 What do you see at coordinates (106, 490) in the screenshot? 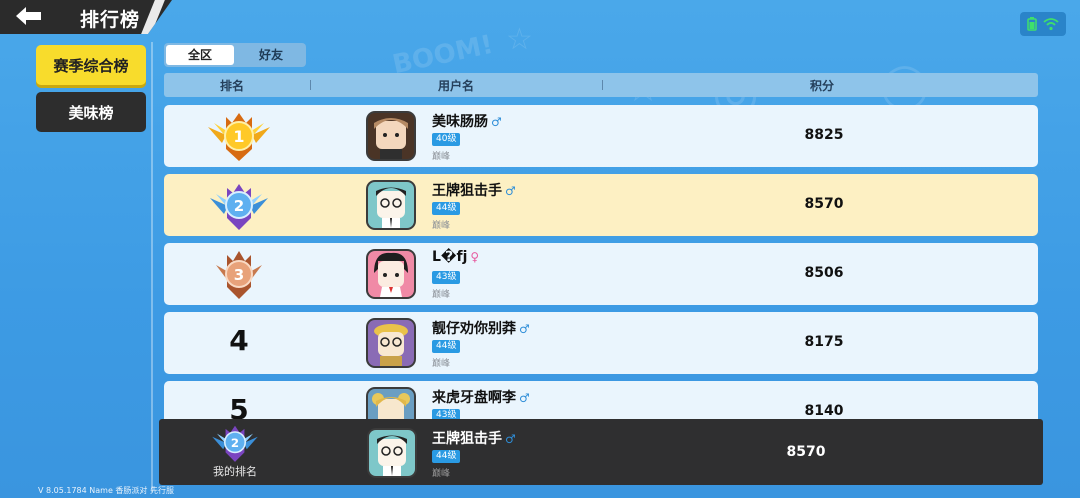
I see `version-text: V 8.05.1784 Name 香肠派对 先行服` at bounding box center [106, 490].